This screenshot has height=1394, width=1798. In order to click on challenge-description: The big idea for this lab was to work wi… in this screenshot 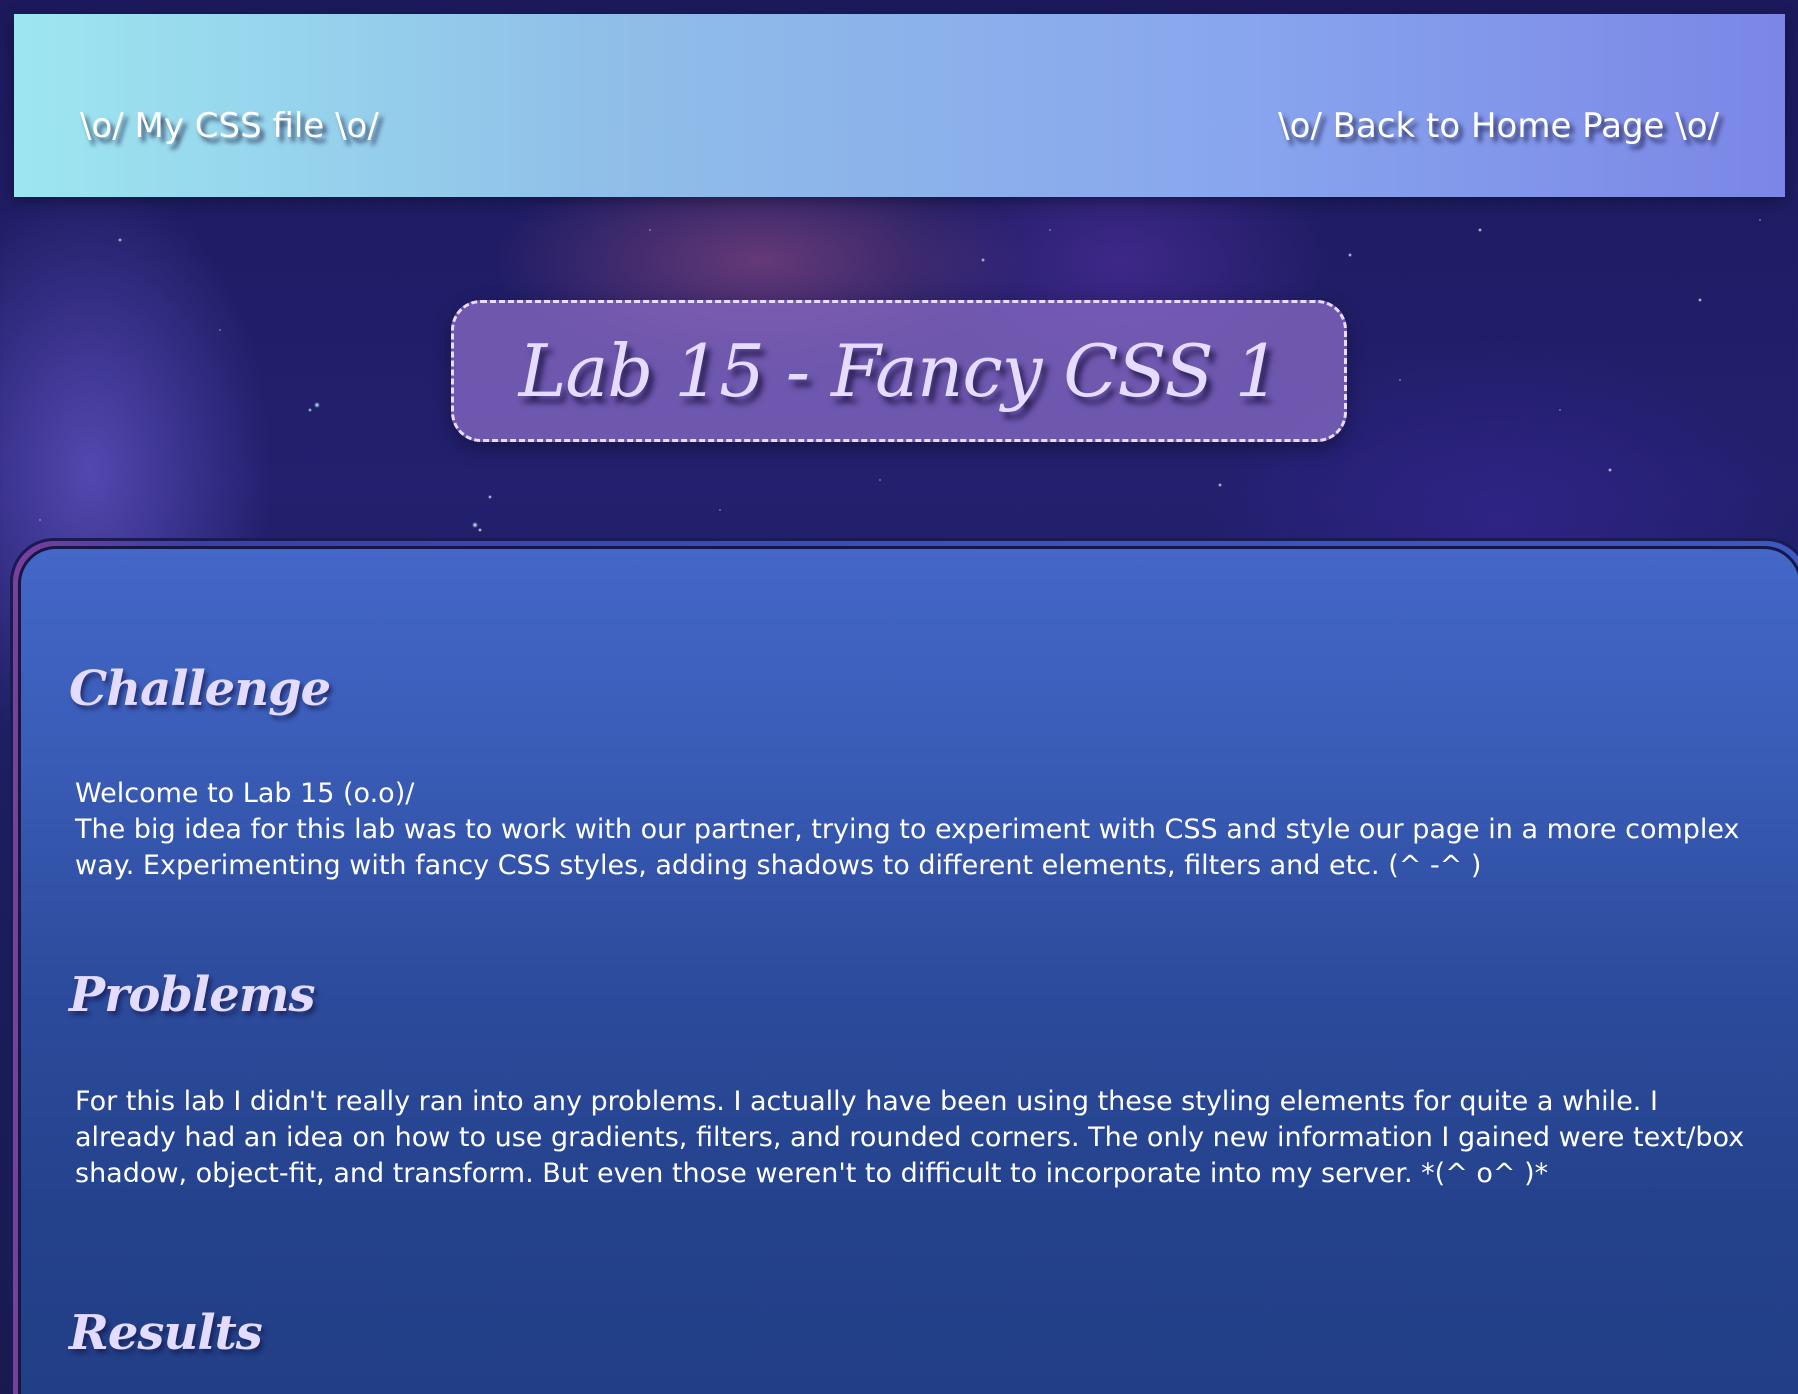, I will do `click(907, 847)`.